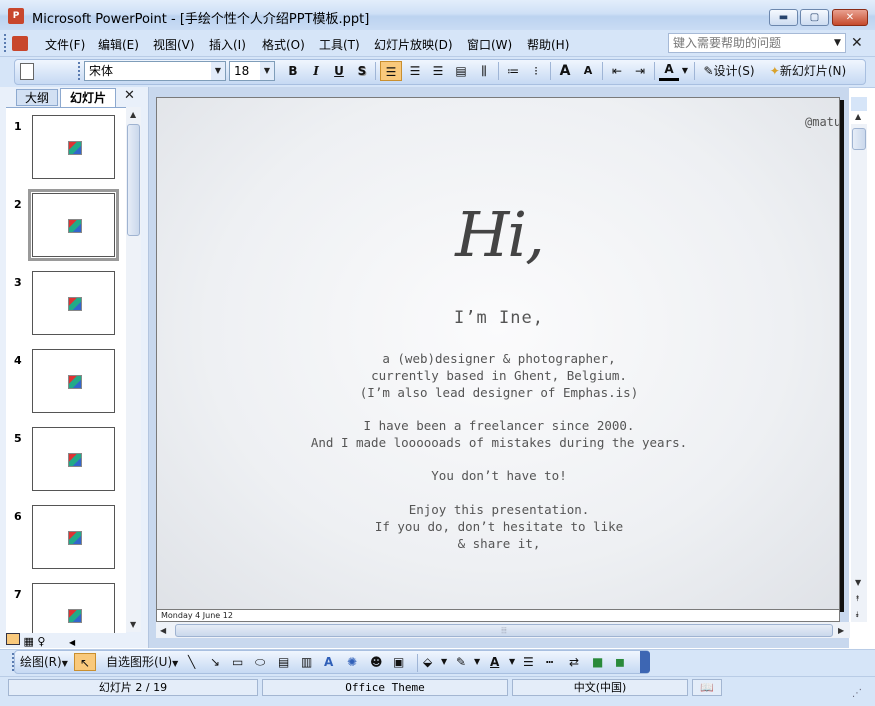 The height and width of the screenshot is (706, 875). What do you see at coordinates (65, 44) in the screenshot?
I see `menu-file: 文件(F)` at bounding box center [65, 44].